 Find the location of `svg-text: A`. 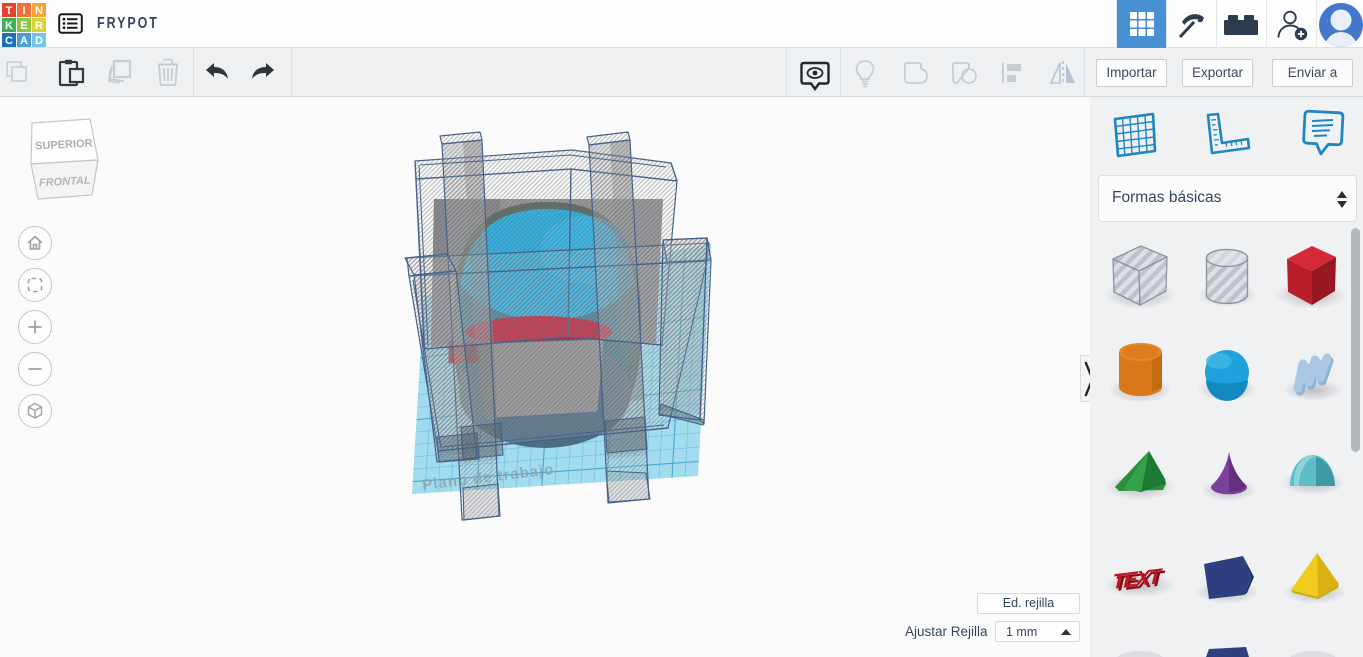

svg-text: A is located at coordinates (24, 41).